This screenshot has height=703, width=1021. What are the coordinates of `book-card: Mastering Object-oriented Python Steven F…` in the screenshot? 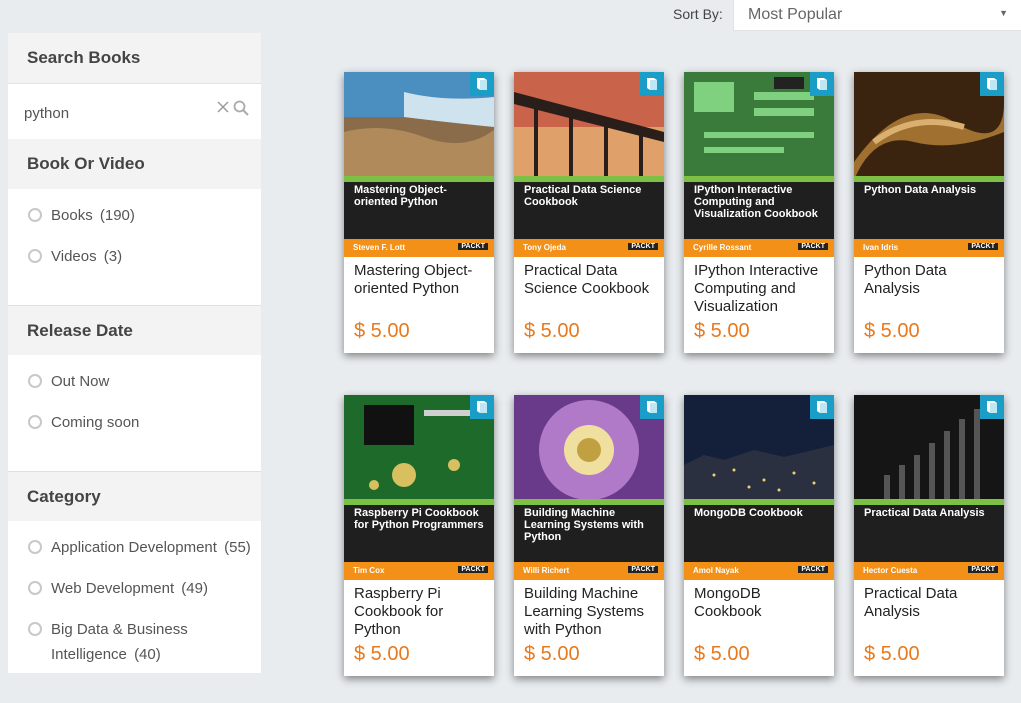 It's located at (419, 212).